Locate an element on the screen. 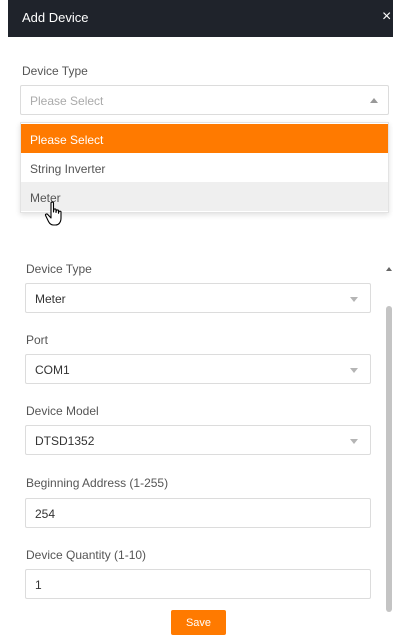 Image resolution: width=393 pixels, height=635 pixels. device-type-select-value: Please Select is located at coordinates (67, 101).